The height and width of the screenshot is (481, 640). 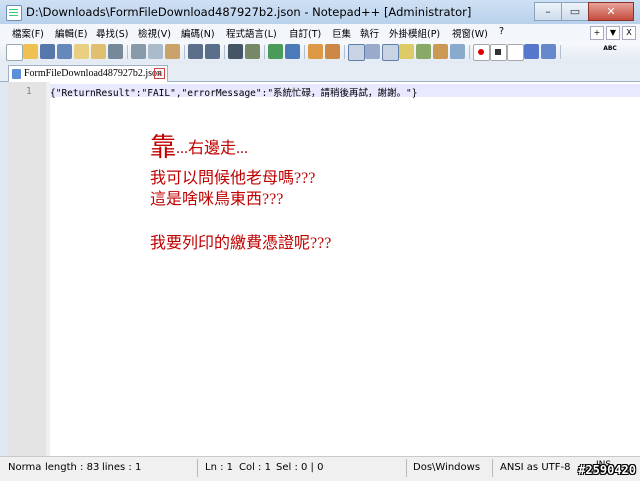 I want to click on spellcheck-icon: ABC, so click(x=610, y=51).